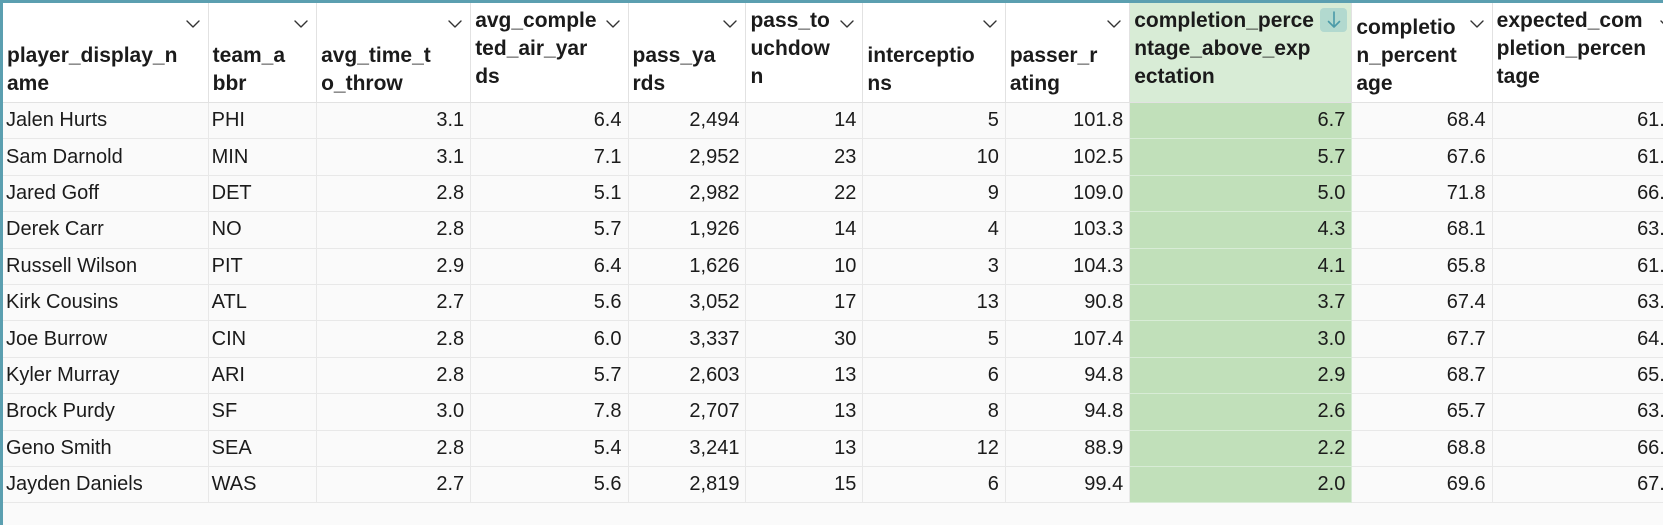  I want to click on cell-completion-percentage: 68.1, so click(1422, 230).